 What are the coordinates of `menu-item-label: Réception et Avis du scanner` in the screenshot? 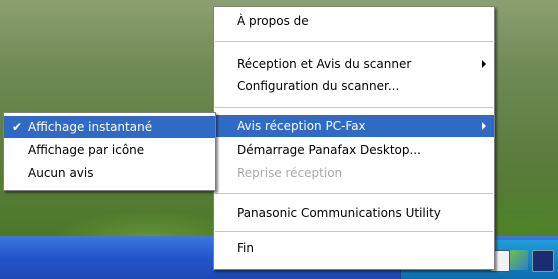 It's located at (324, 64).